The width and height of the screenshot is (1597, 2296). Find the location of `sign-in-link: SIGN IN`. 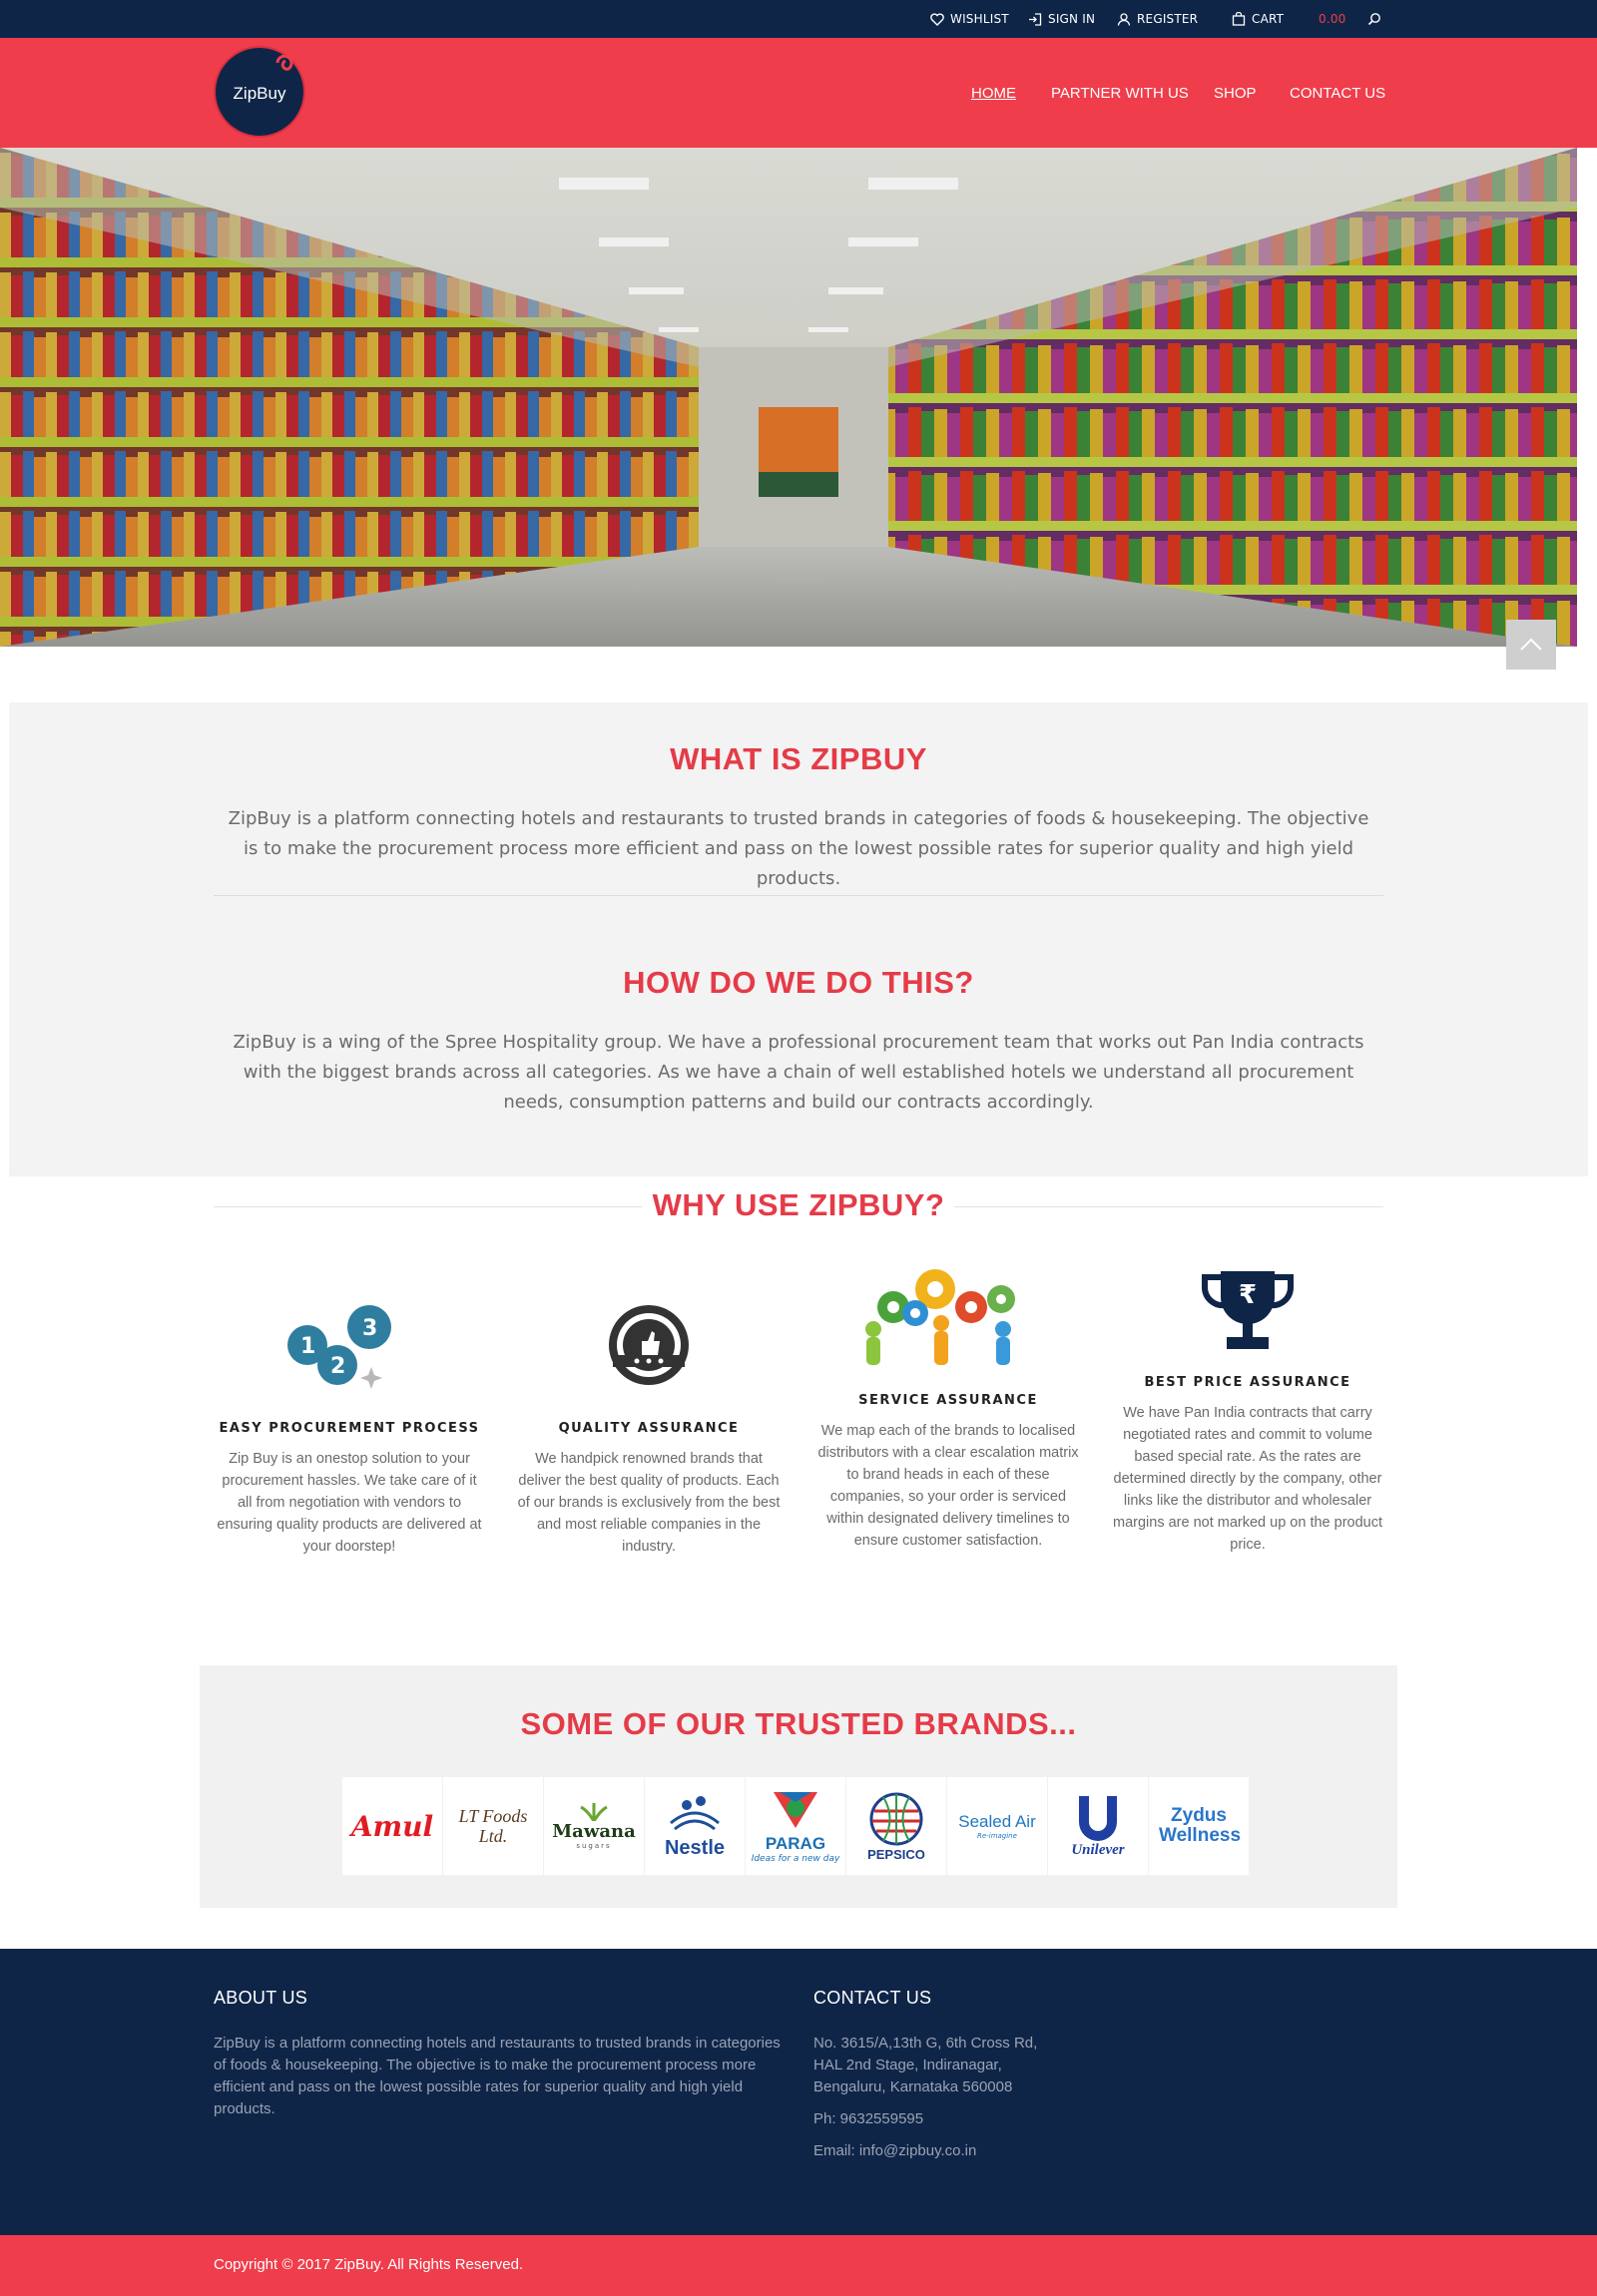

sign-in-link: SIGN IN is located at coordinates (1061, 19).